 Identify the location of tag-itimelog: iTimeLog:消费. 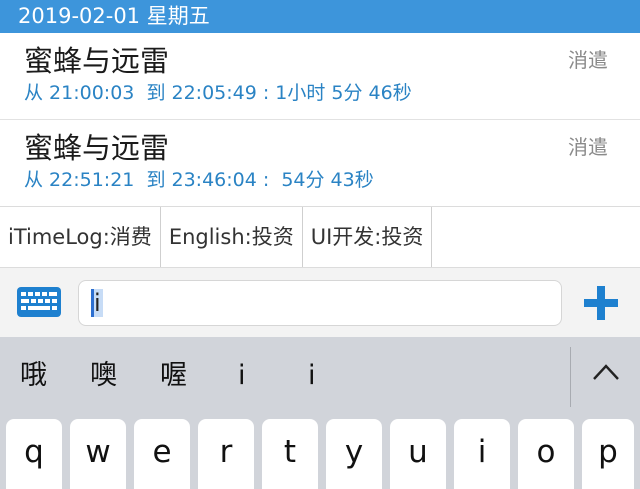
(80, 237).